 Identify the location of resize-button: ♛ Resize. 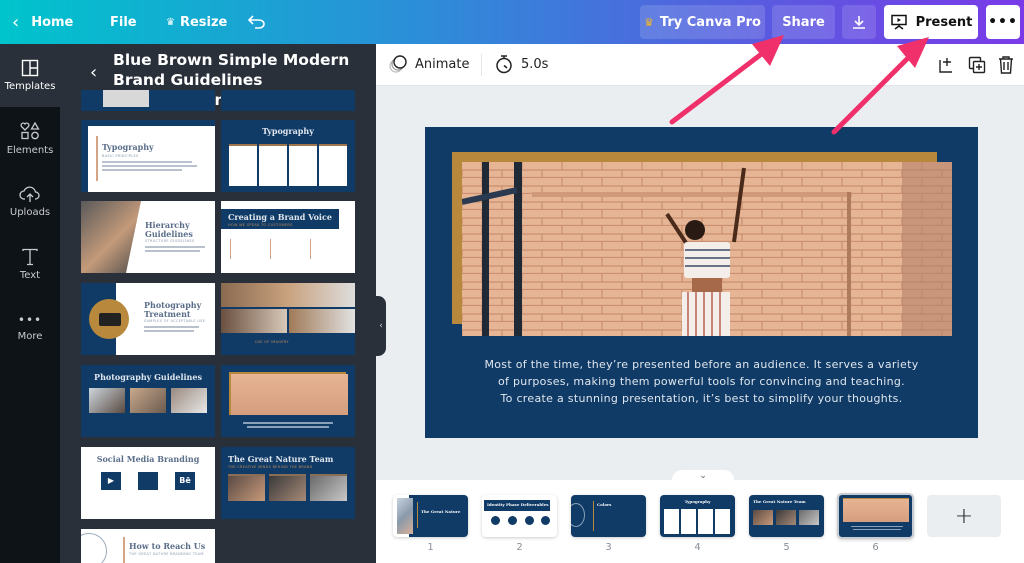
(196, 22).